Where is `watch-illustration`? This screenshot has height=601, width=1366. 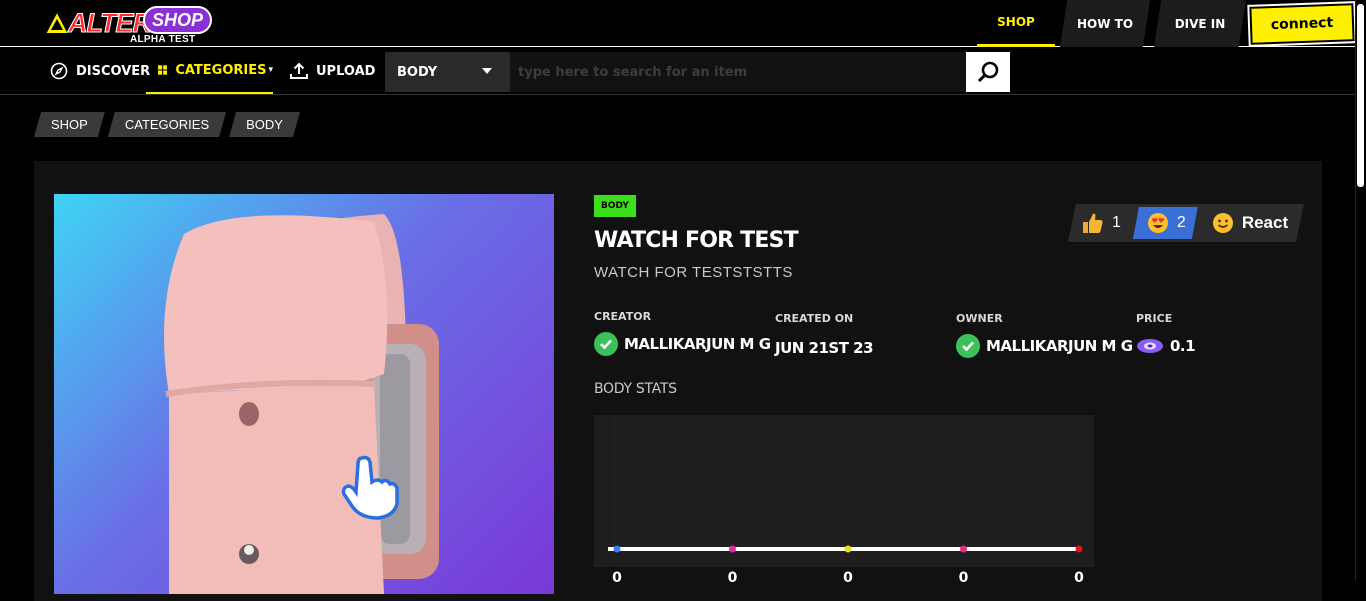 watch-illustration is located at coordinates (301, 404).